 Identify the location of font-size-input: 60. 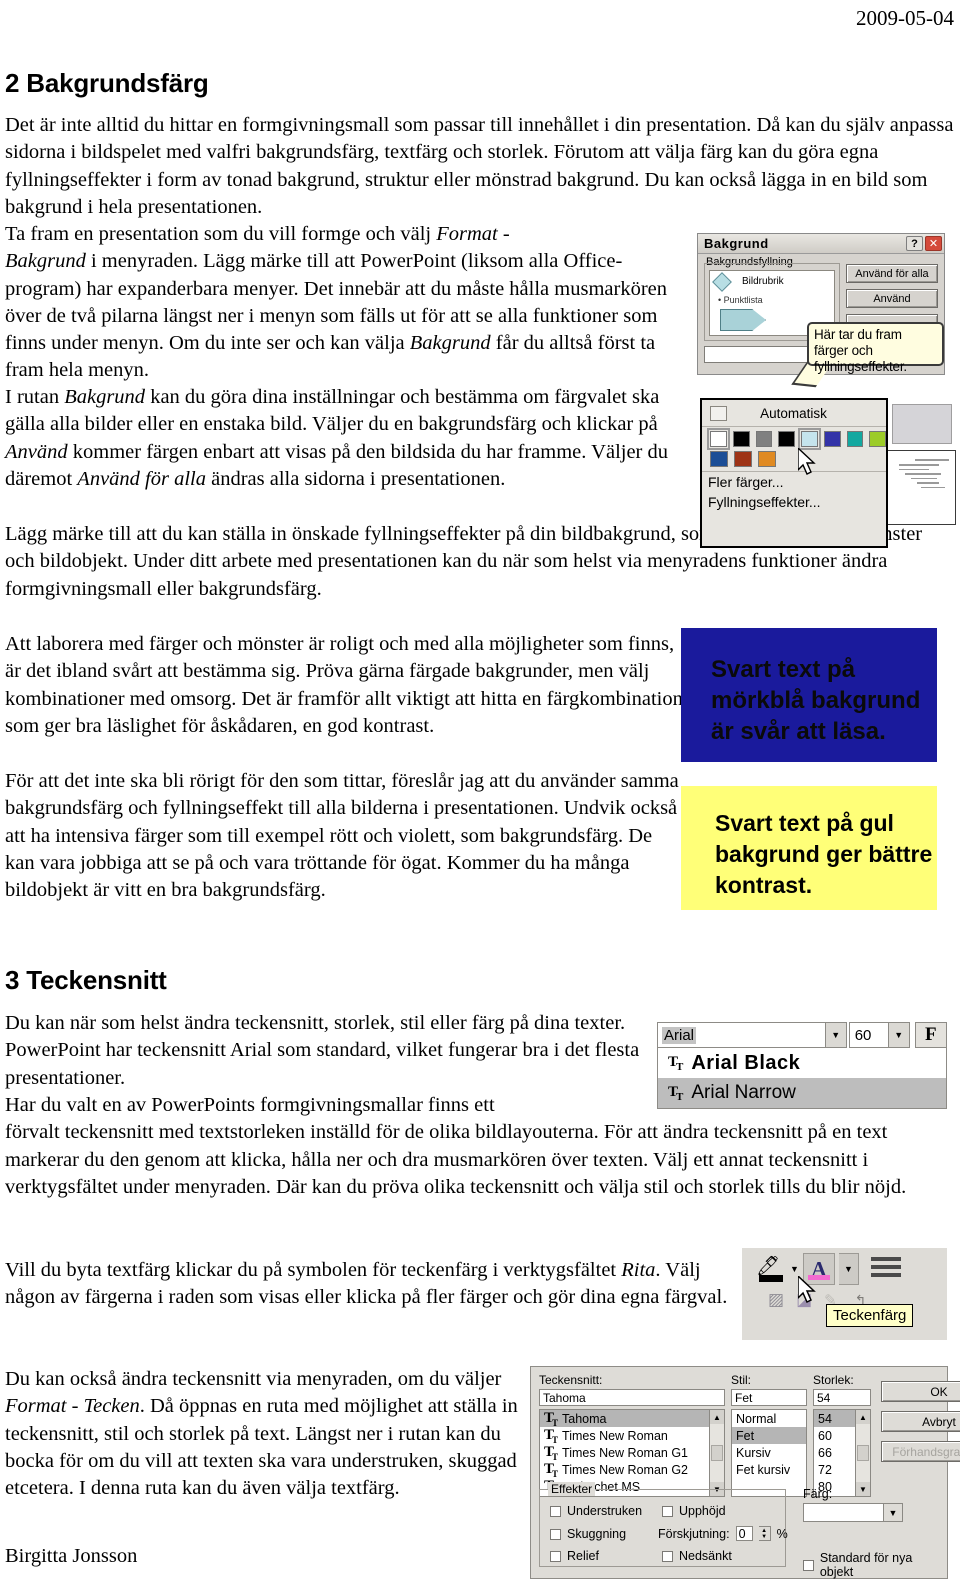
(868, 1035).